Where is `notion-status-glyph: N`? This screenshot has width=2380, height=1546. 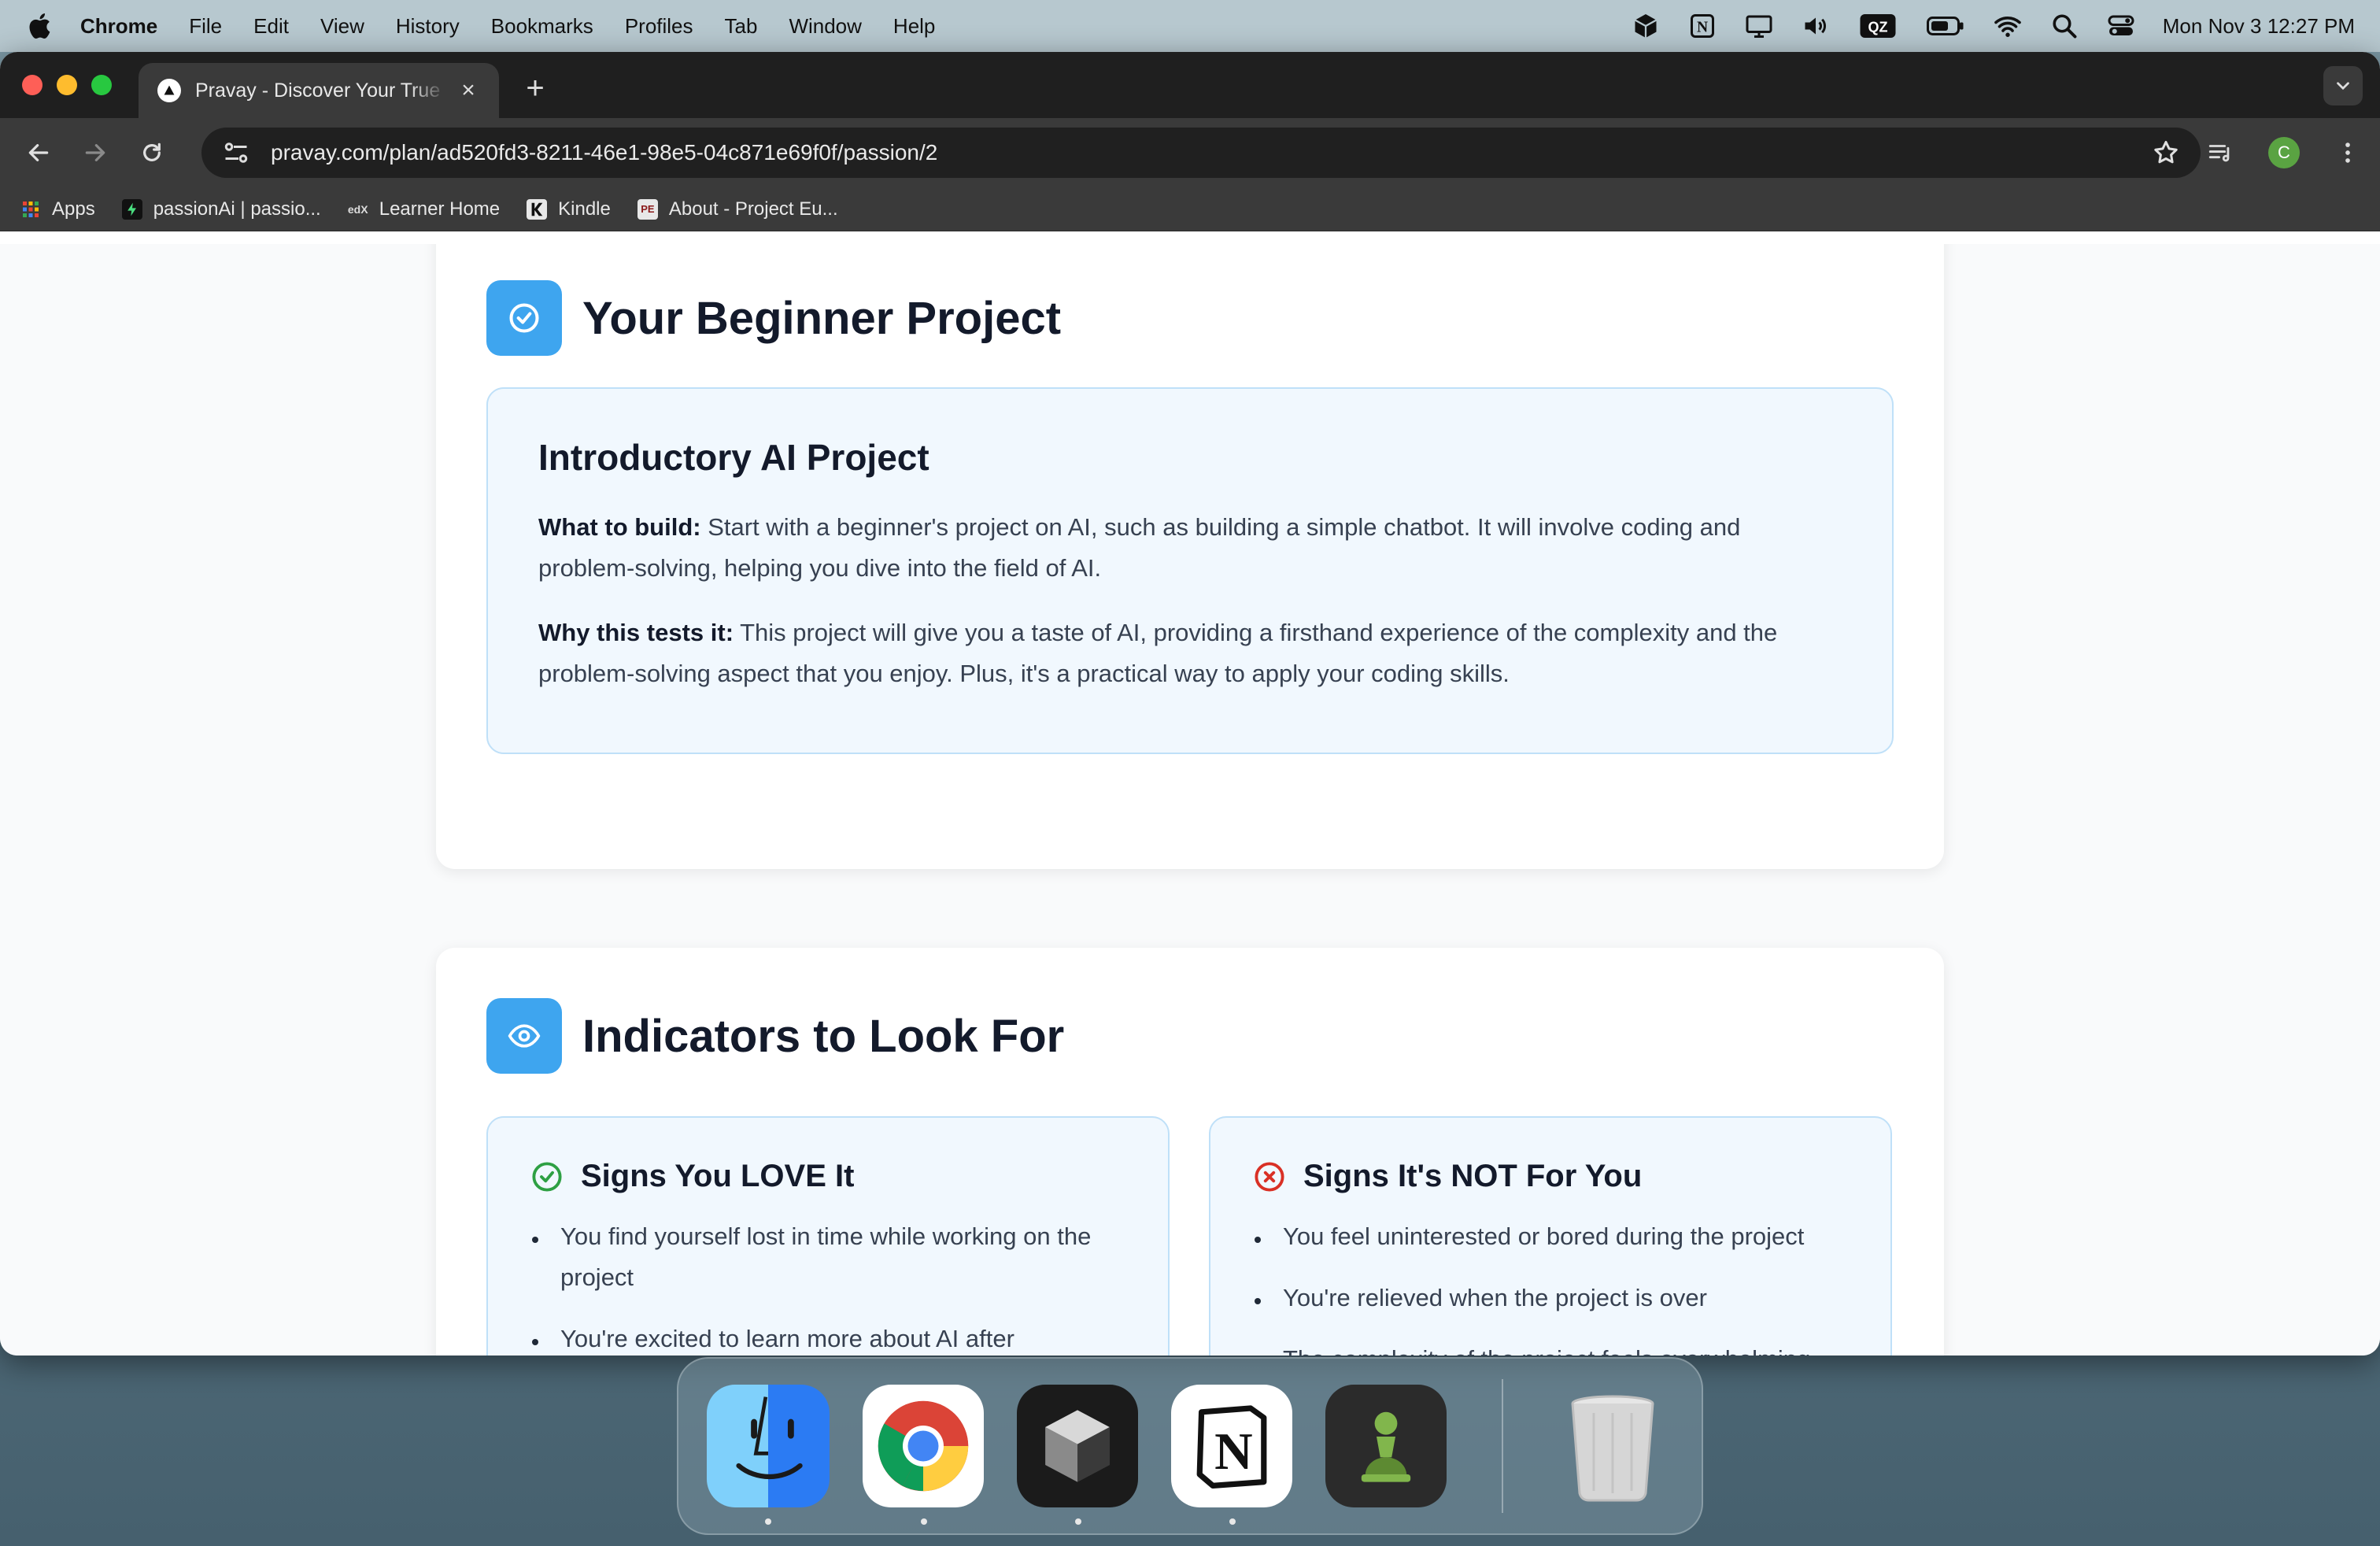
notion-status-glyph: N is located at coordinates (1702, 28).